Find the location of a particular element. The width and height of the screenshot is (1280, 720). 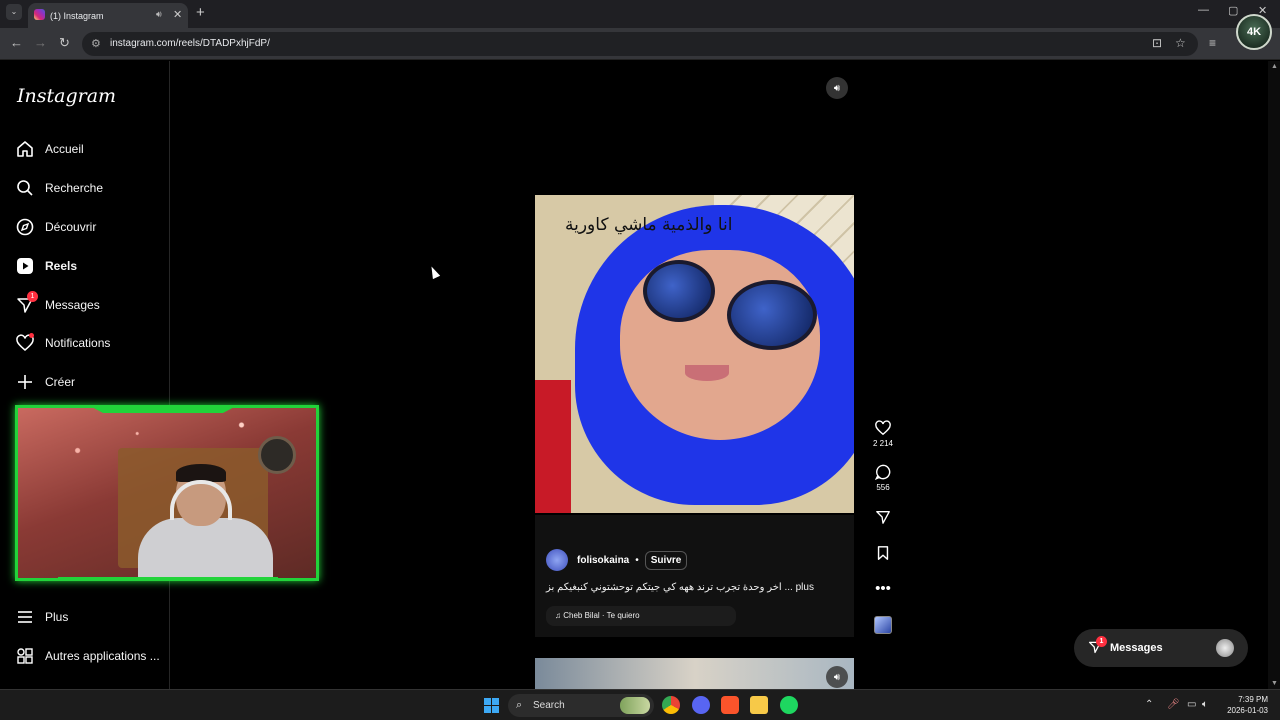

music-tag: ♫ Cheb Bilal · Te quiero is located at coordinates (641, 616).